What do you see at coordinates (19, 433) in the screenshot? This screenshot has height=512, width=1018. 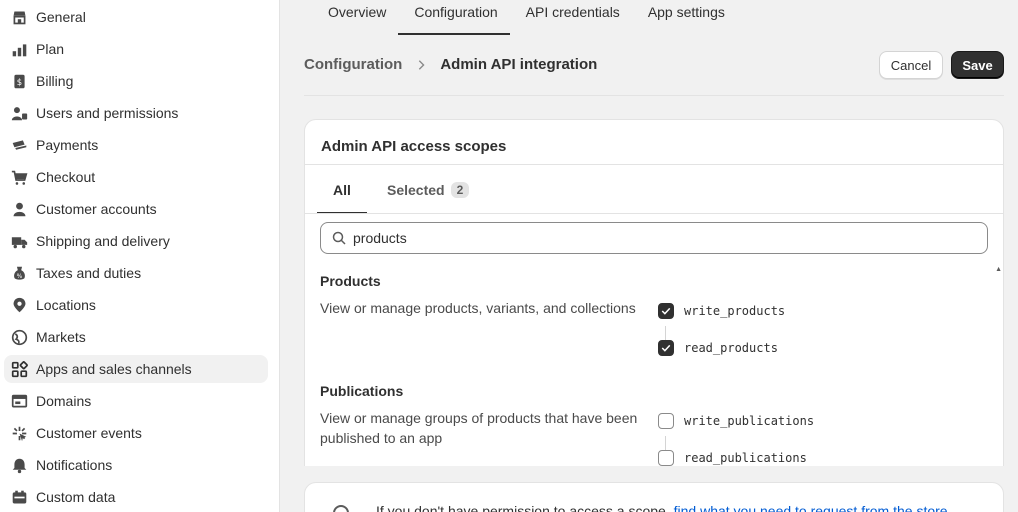 I see `sparkle-icon` at bounding box center [19, 433].